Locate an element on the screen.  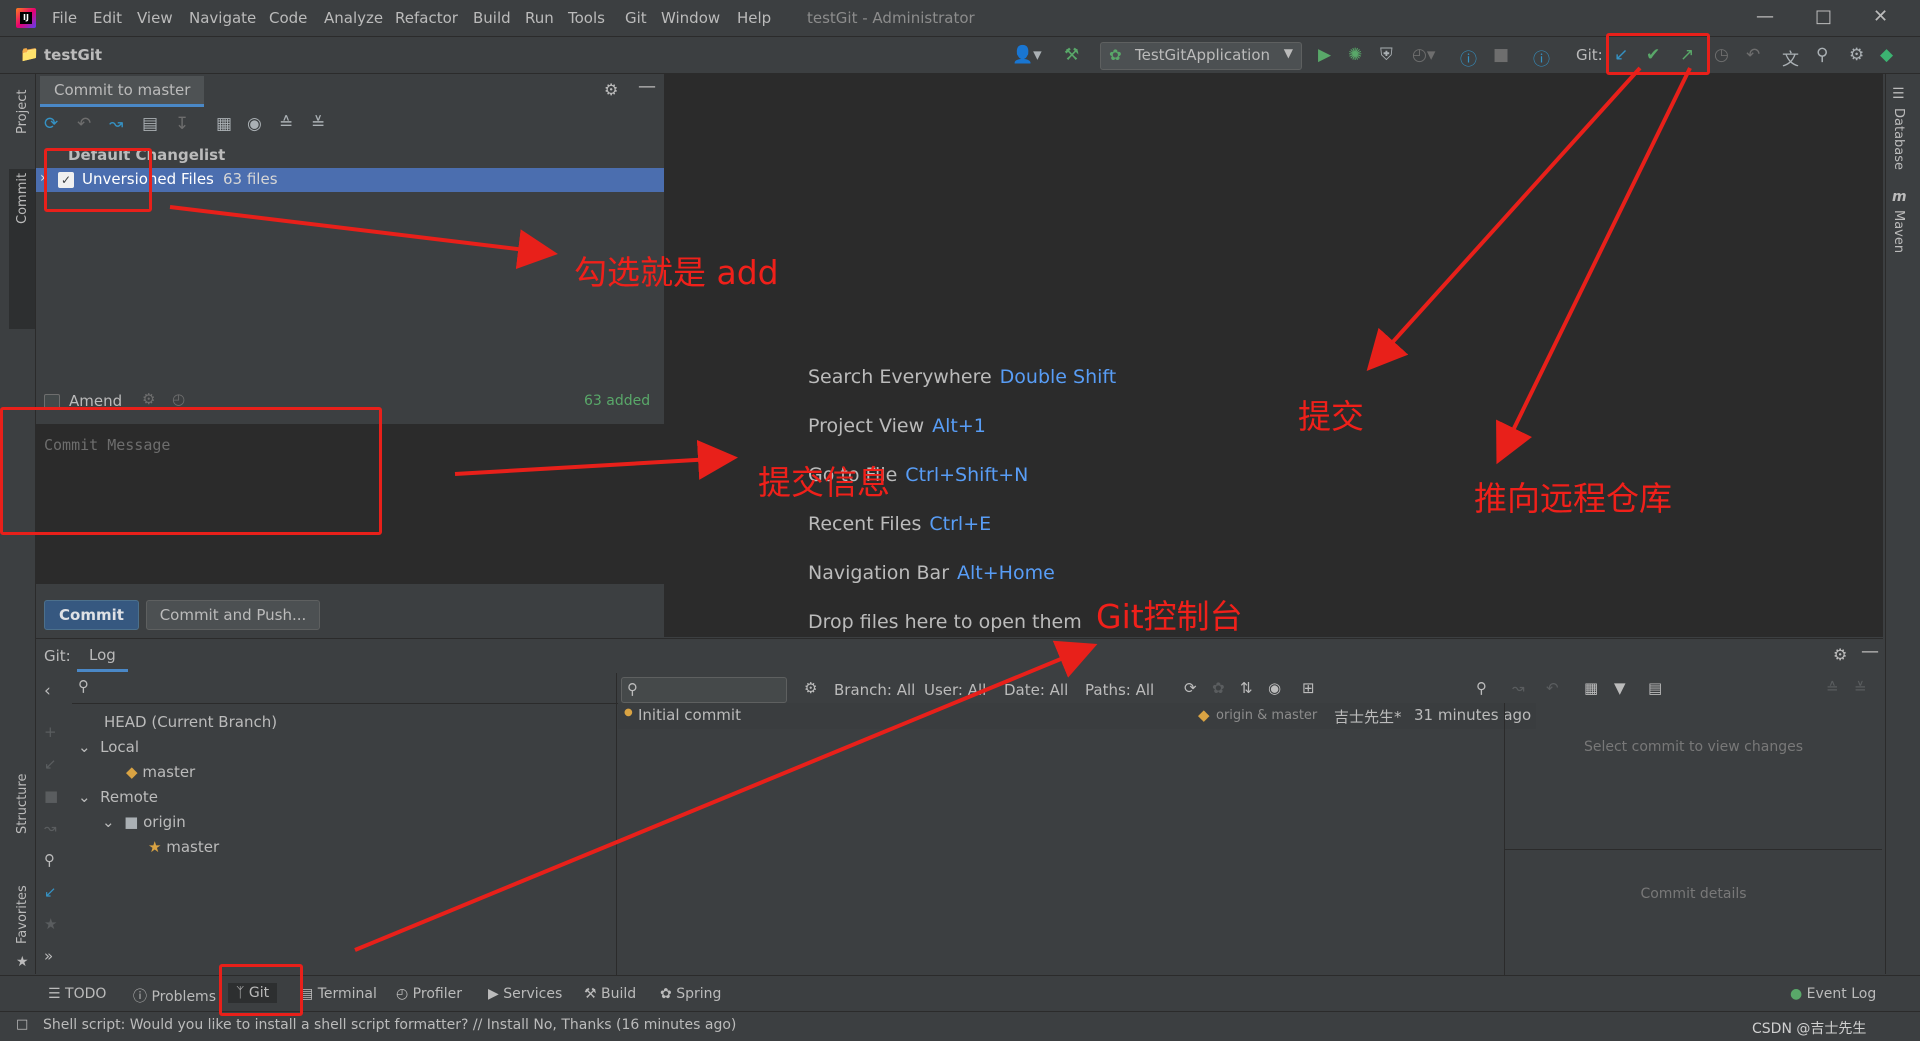
arrow-git-console is located at coordinates (726, 796).